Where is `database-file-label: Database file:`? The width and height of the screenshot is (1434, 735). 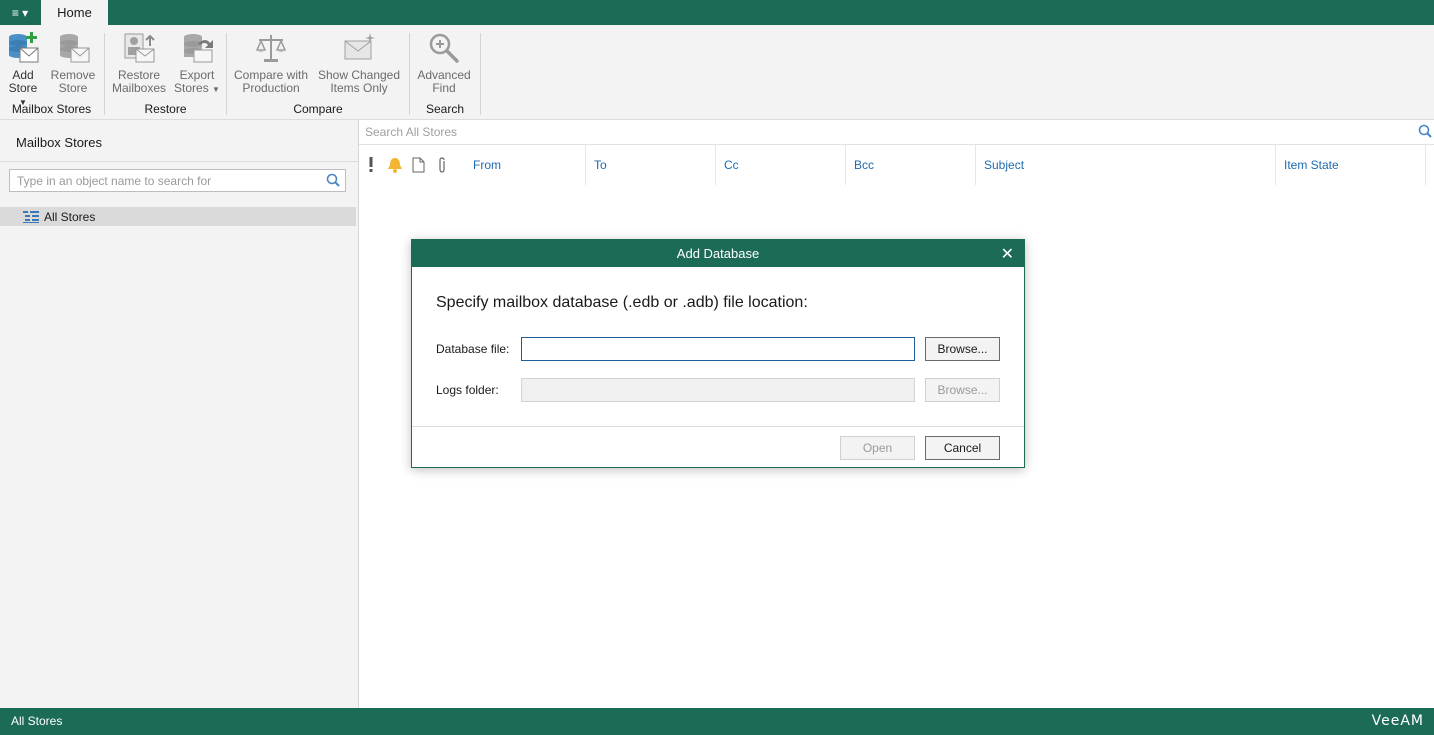
database-file-label: Database file: is located at coordinates (473, 349).